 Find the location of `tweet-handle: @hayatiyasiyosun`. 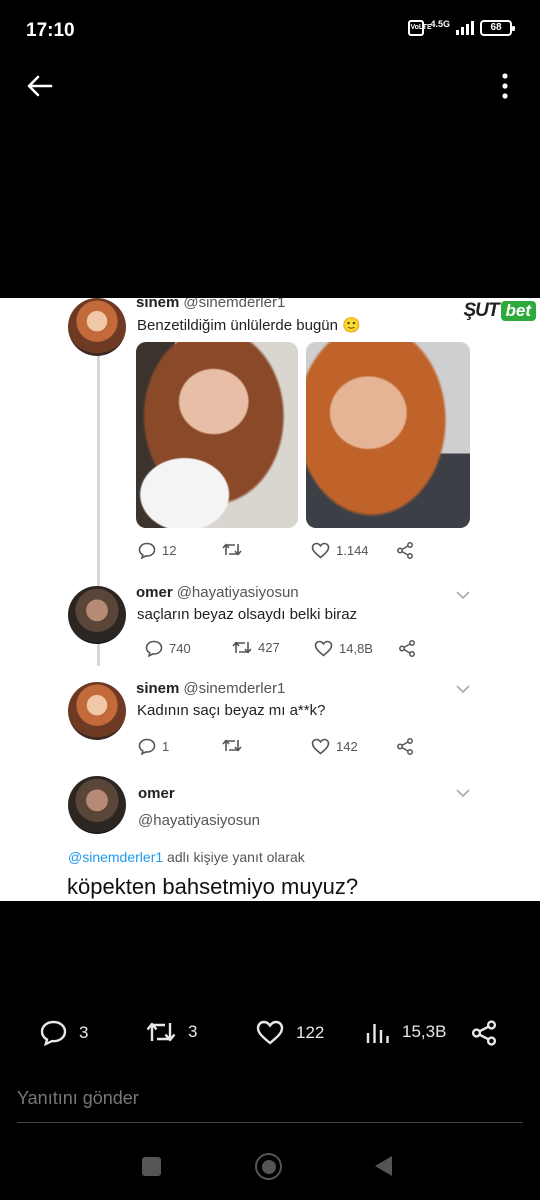

tweet-handle: @hayatiyasiyosun is located at coordinates (199, 820).